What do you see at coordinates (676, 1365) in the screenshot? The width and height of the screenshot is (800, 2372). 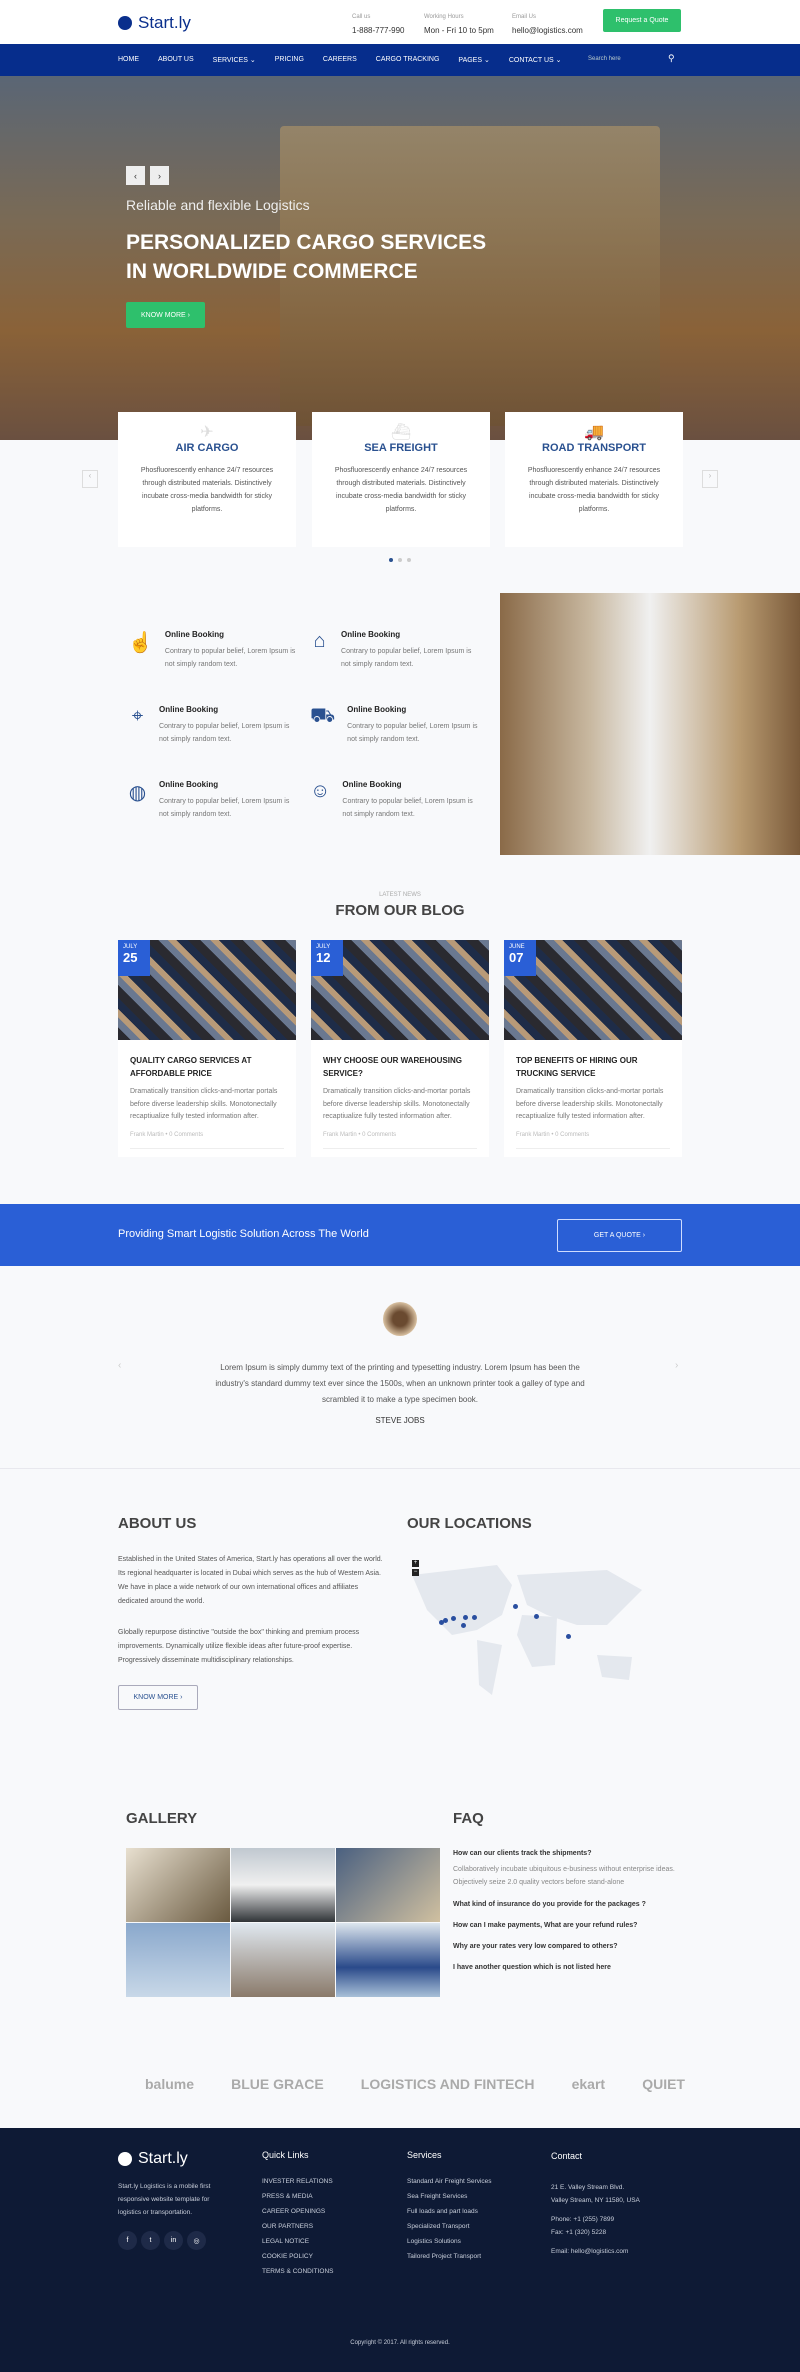 I see `testimonial-next: ›` at bounding box center [676, 1365].